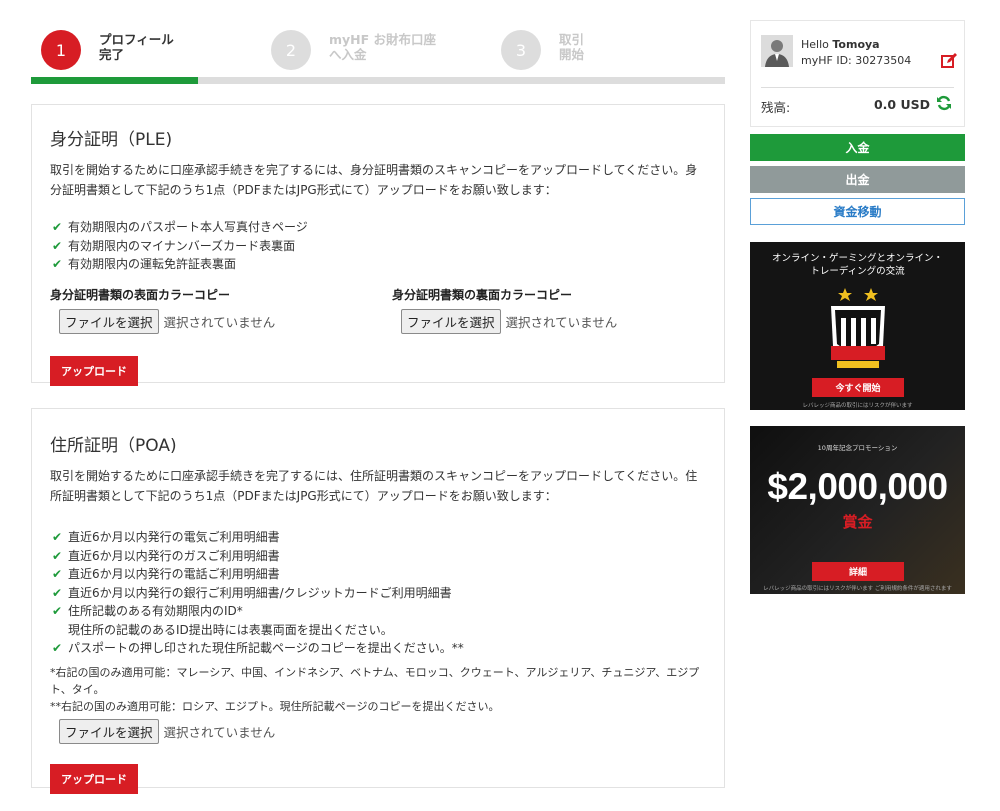 The width and height of the screenshot is (1000, 811). Describe the element at coordinates (482, 294) in the screenshot. I see `ple-back-label: 身分証明書類の裏面カラーコピー` at that location.